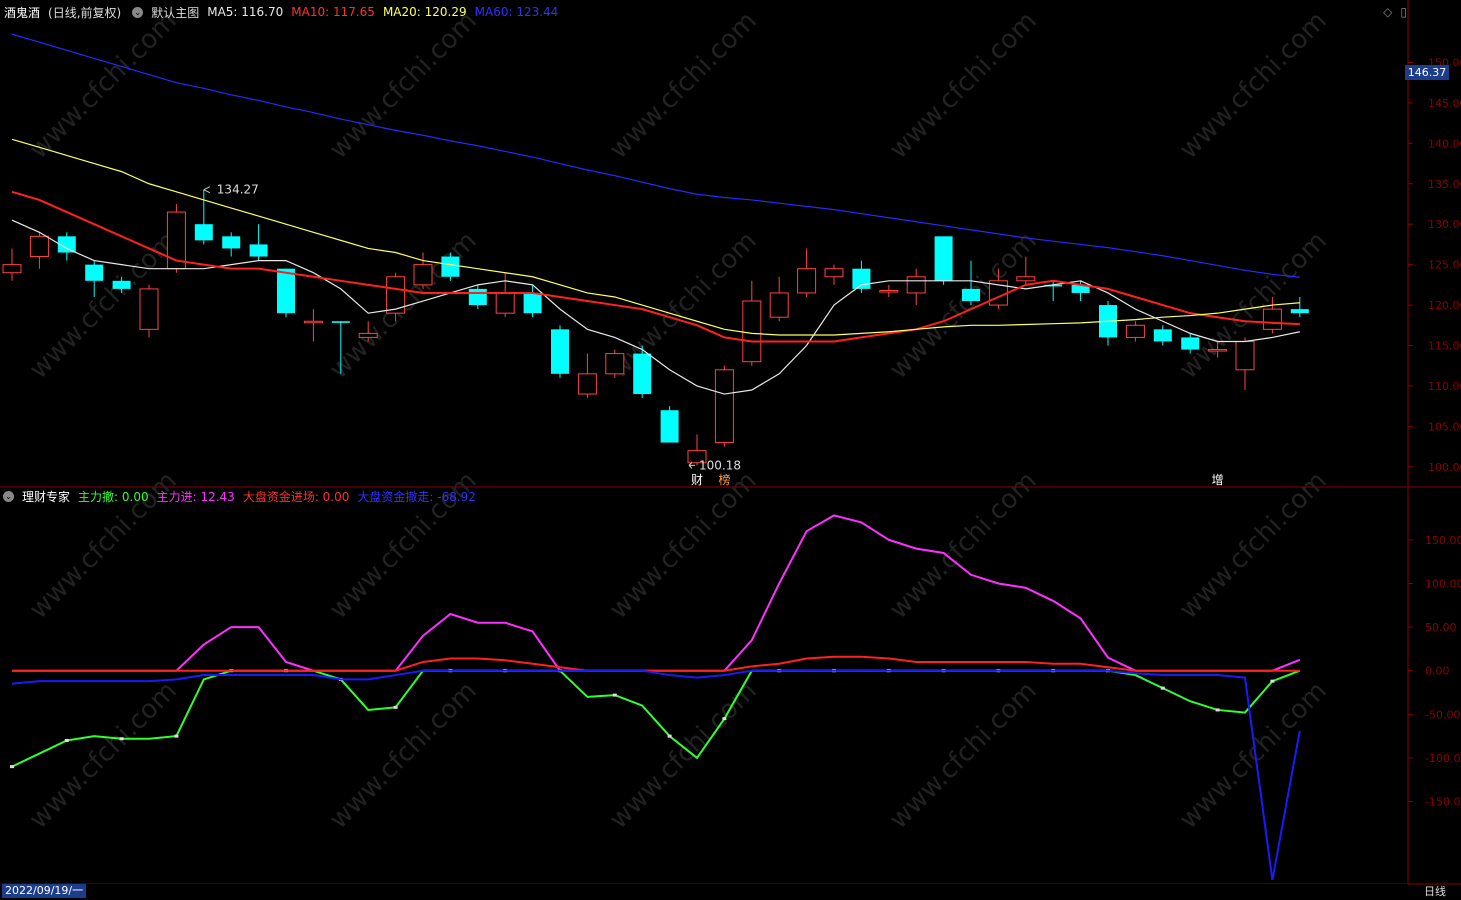 The width and height of the screenshot is (1461, 900). Describe the element at coordinates (1441, 627) in the screenshot. I see `indicator-tick-label: 50.00` at that location.